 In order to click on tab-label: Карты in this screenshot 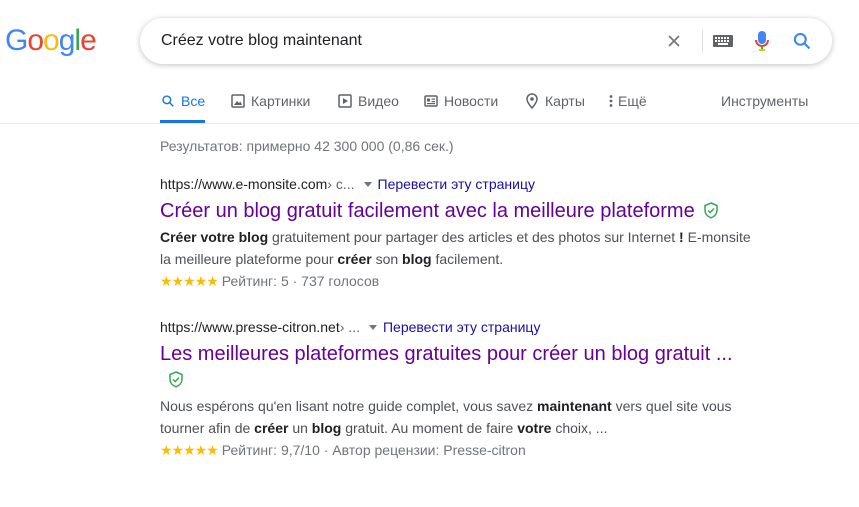, I will do `click(565, 101)`.